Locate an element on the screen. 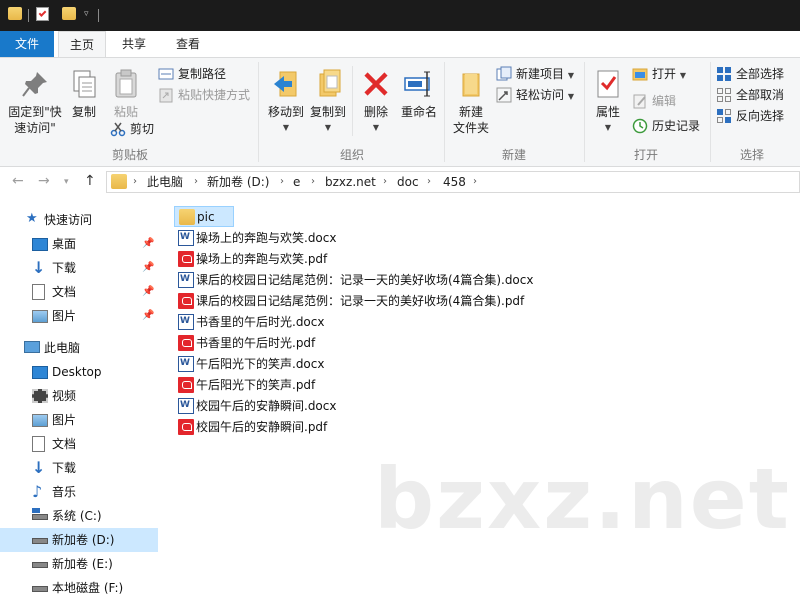  rename-button: 重命名 is located at coordinates (419, 94).